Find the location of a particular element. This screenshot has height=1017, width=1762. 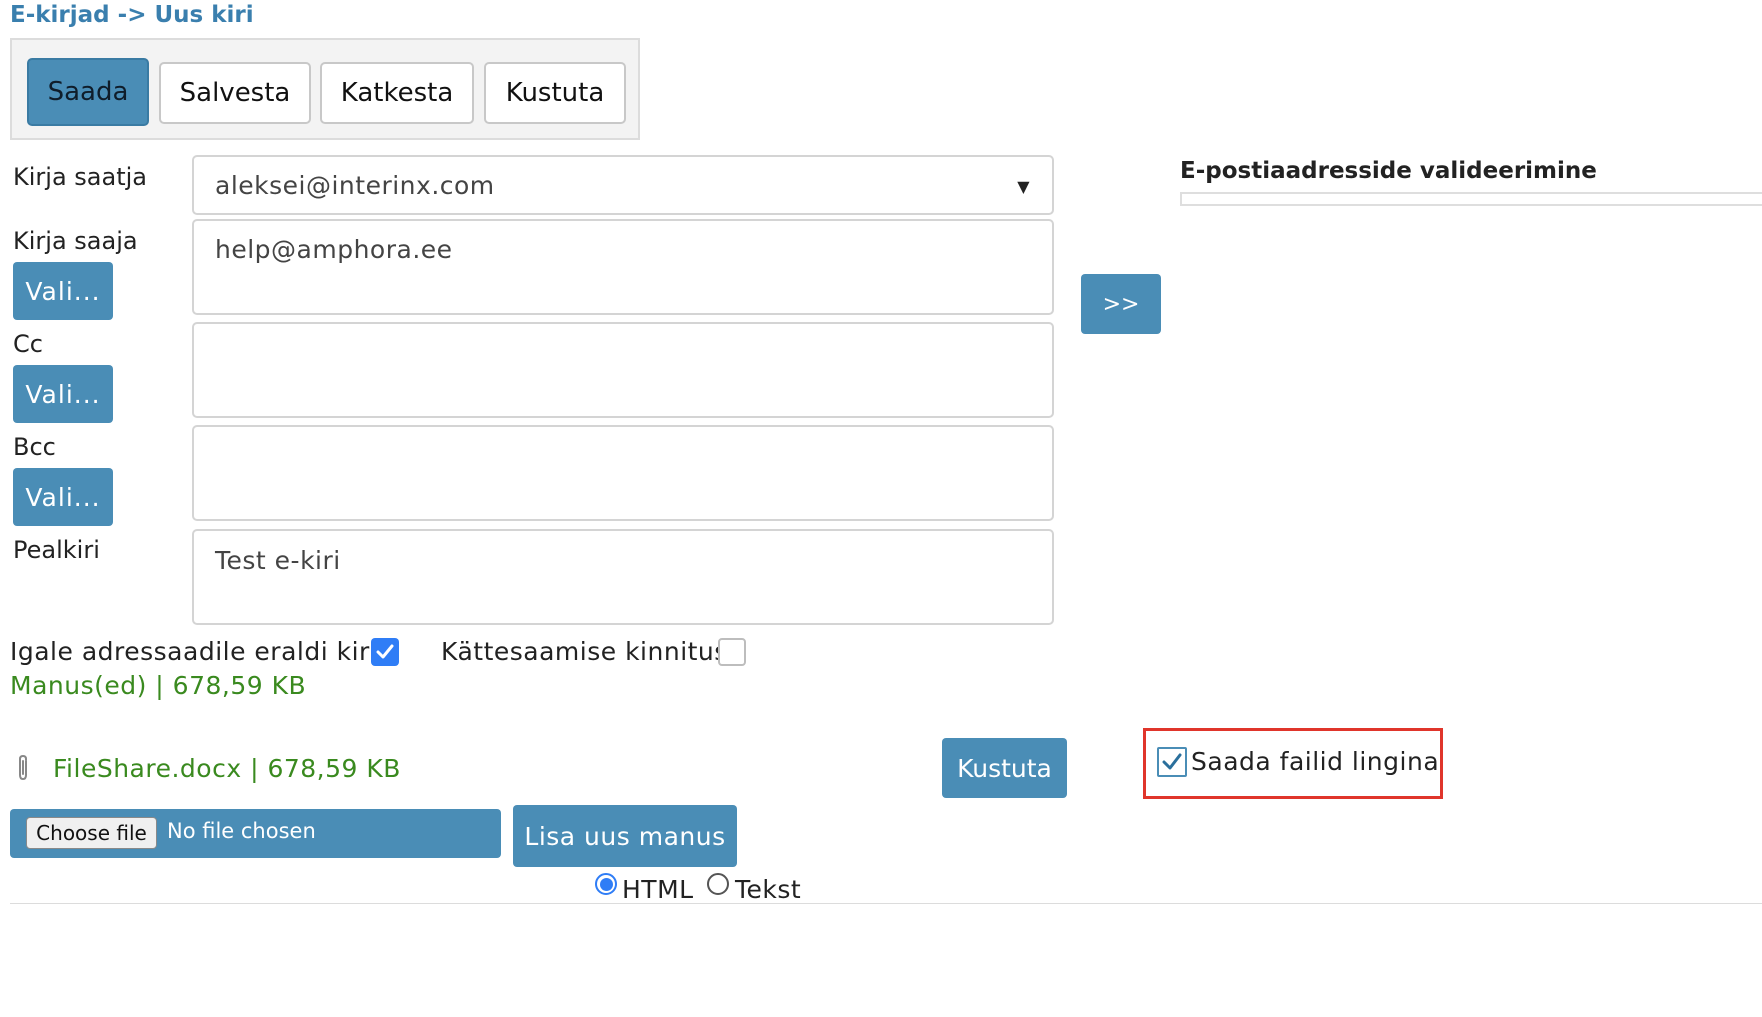

validation-panel is located at coordinates (1471, 199).